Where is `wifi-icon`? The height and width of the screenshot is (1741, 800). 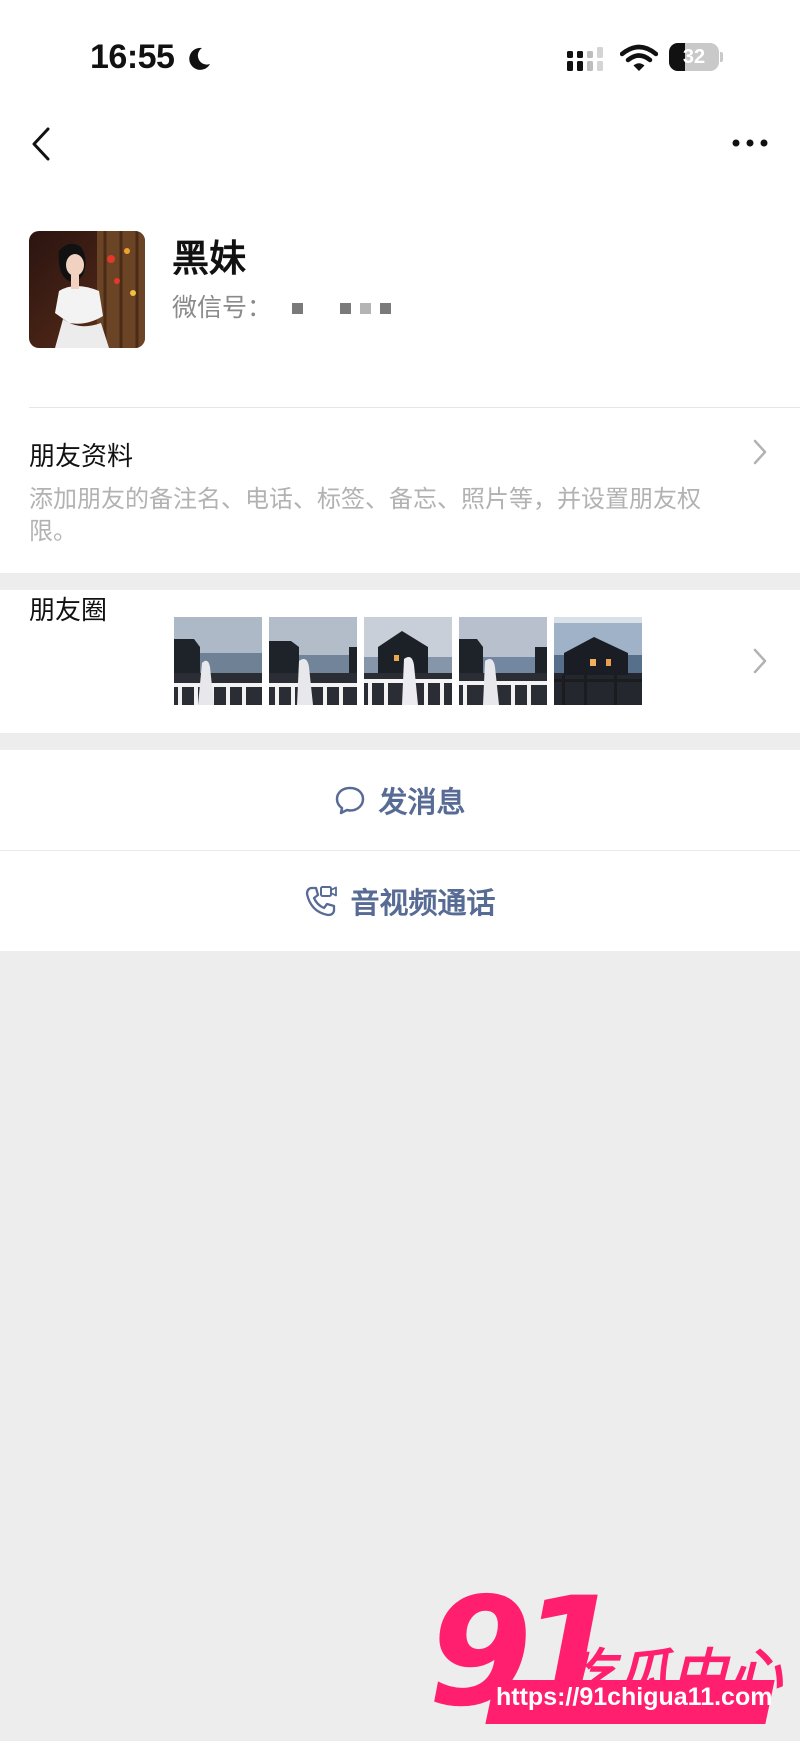
wifi-icon is located at coordinates (639, 57).